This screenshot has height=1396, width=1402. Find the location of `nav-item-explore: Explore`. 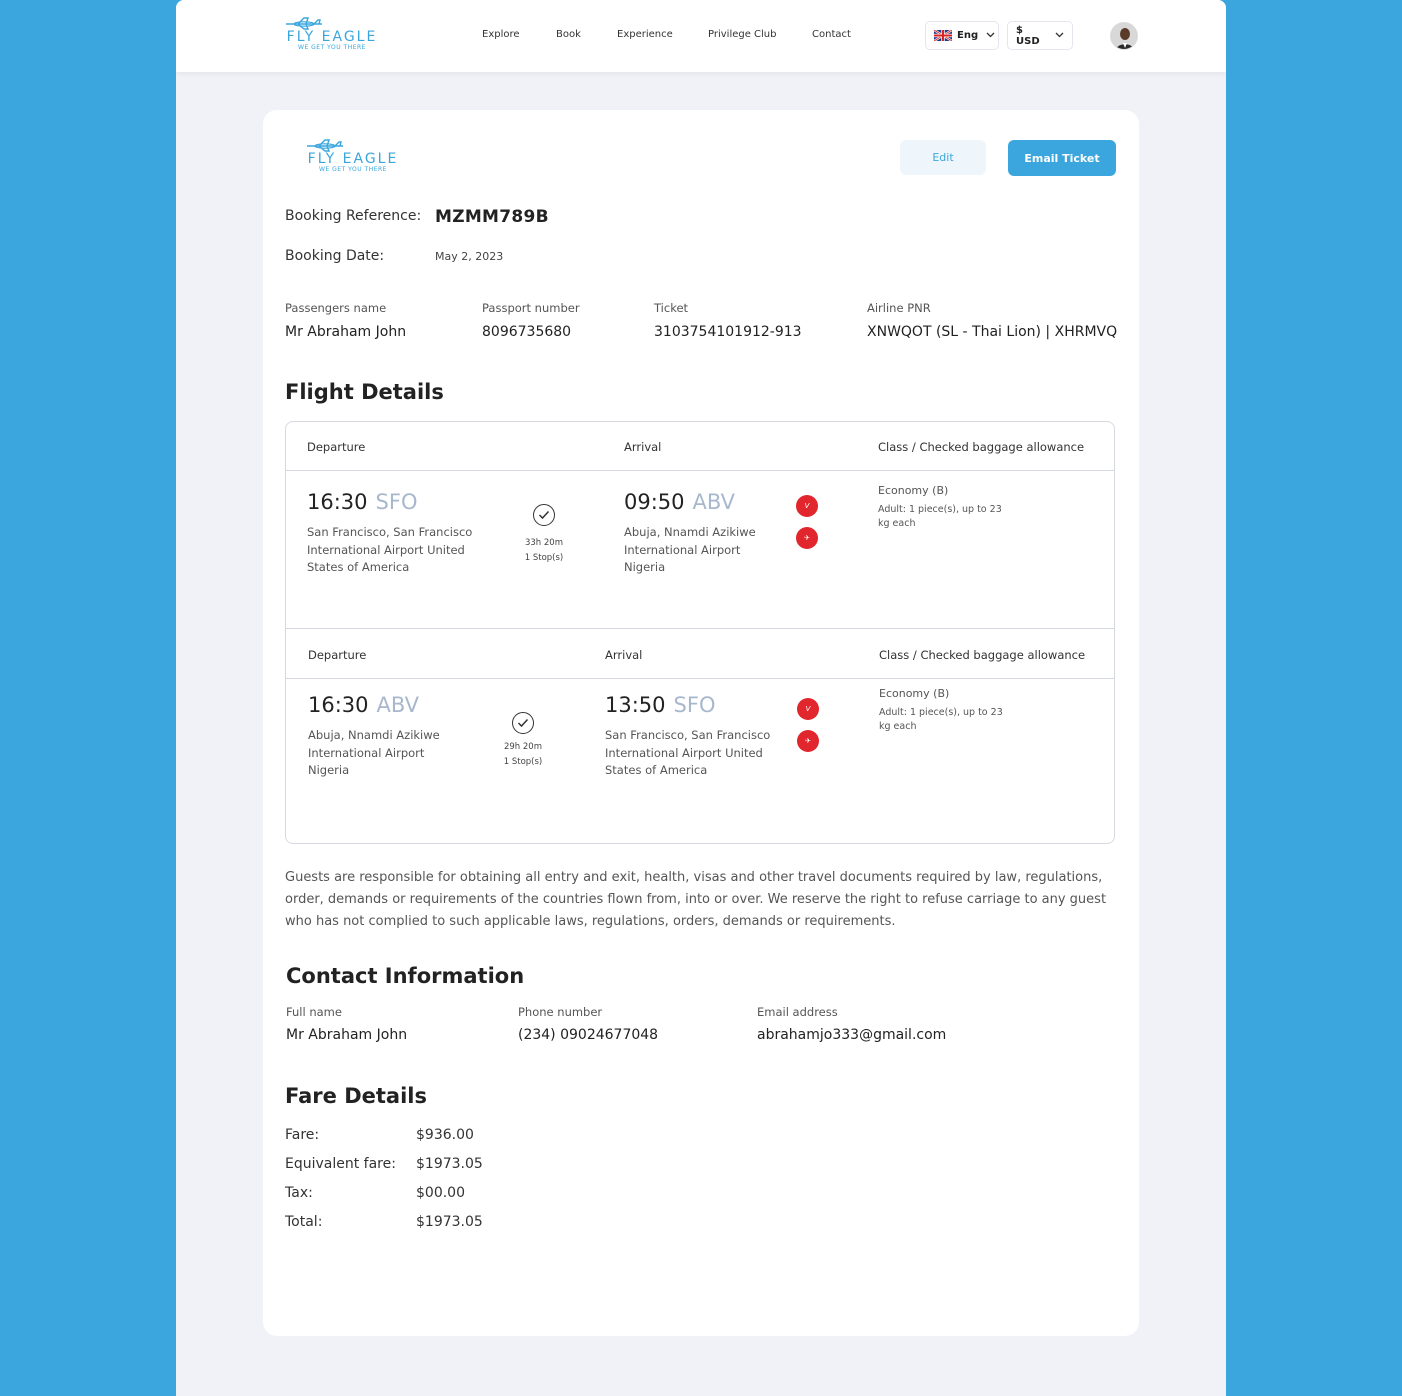

nav-item-explore: Explore is located at coordinates (501, 34).